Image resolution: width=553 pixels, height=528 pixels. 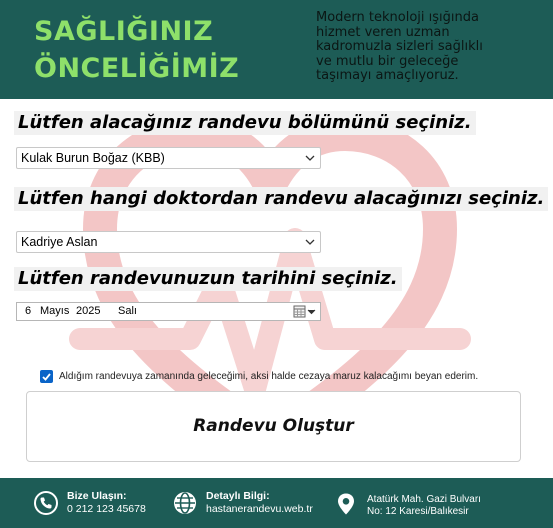 I want to click on date-year: 2025, so click(x=88, y=311).